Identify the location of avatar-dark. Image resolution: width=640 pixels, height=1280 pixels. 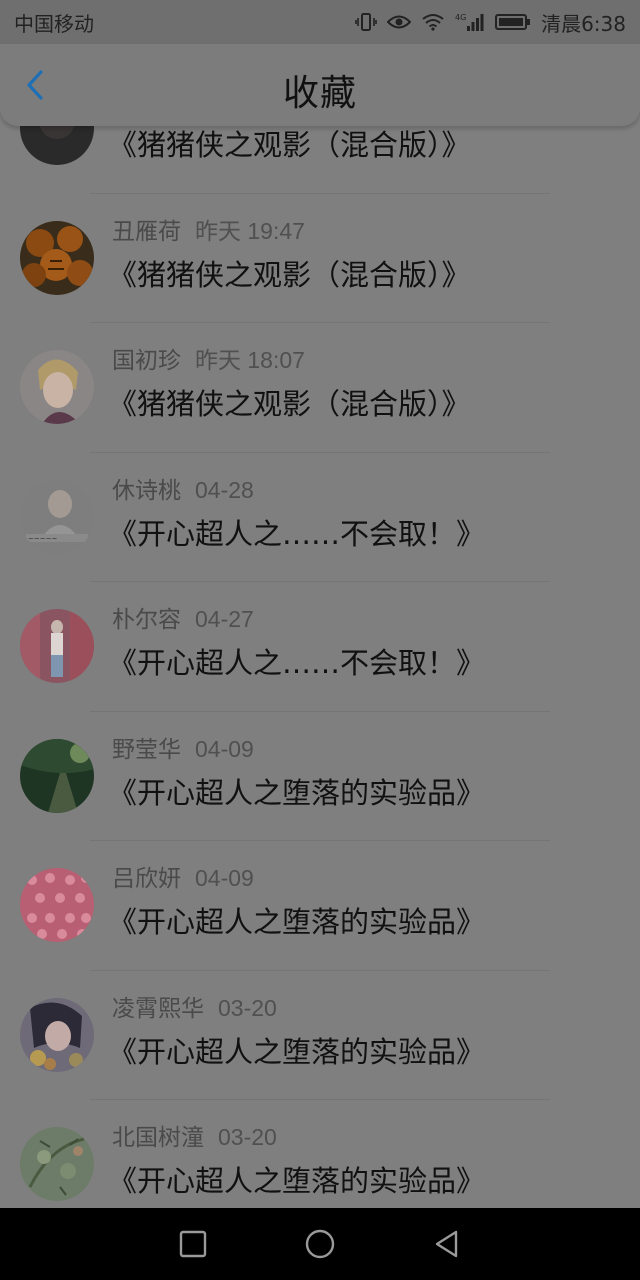
(57, 145).